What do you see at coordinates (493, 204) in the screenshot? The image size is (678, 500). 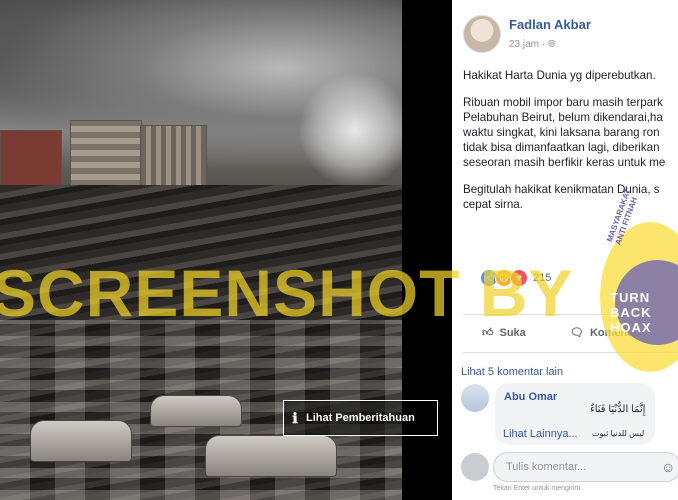 I see `post-line: cepat sirna.` at bounding box center [493, 204].